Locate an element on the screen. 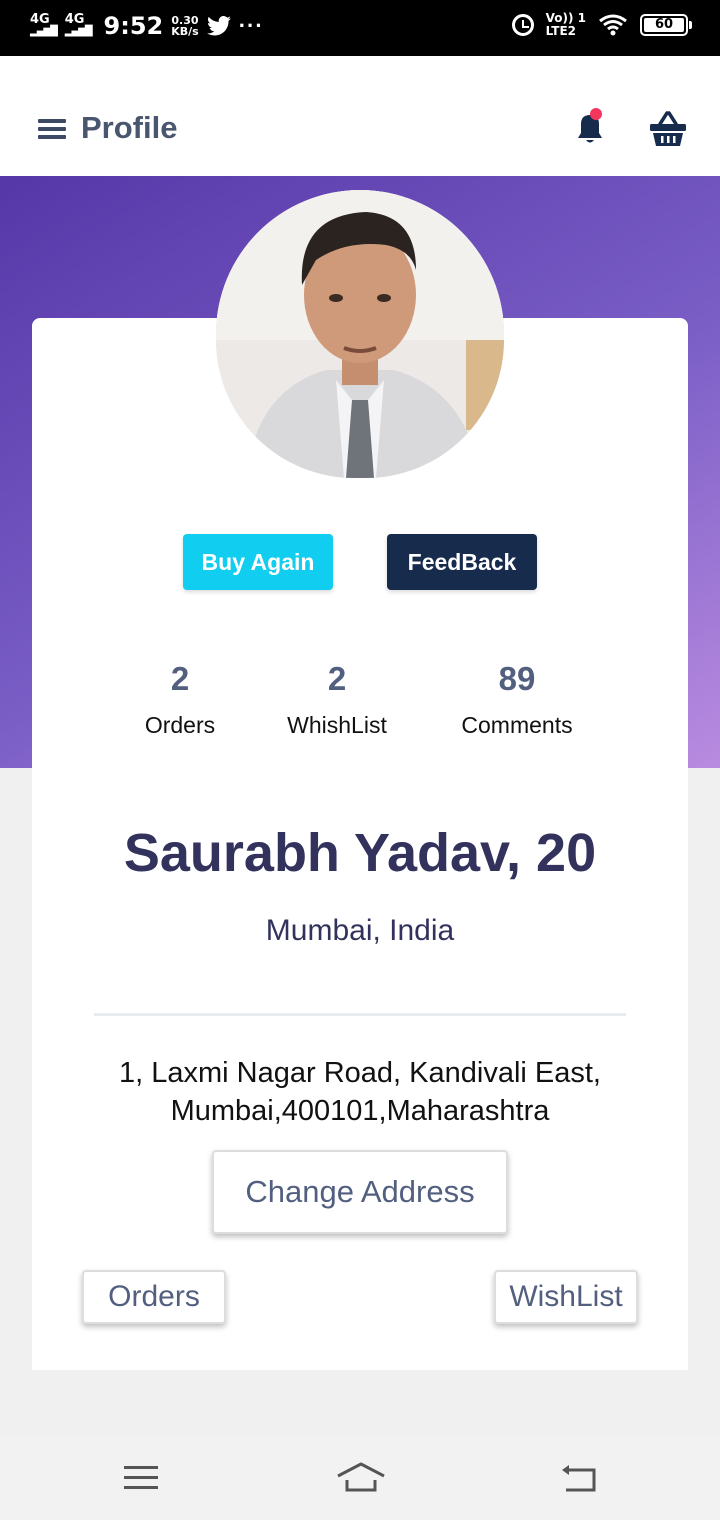 The height and width of the screenshot is (1520, 720). nav-home-icon is located at coordinates (361, 1477).